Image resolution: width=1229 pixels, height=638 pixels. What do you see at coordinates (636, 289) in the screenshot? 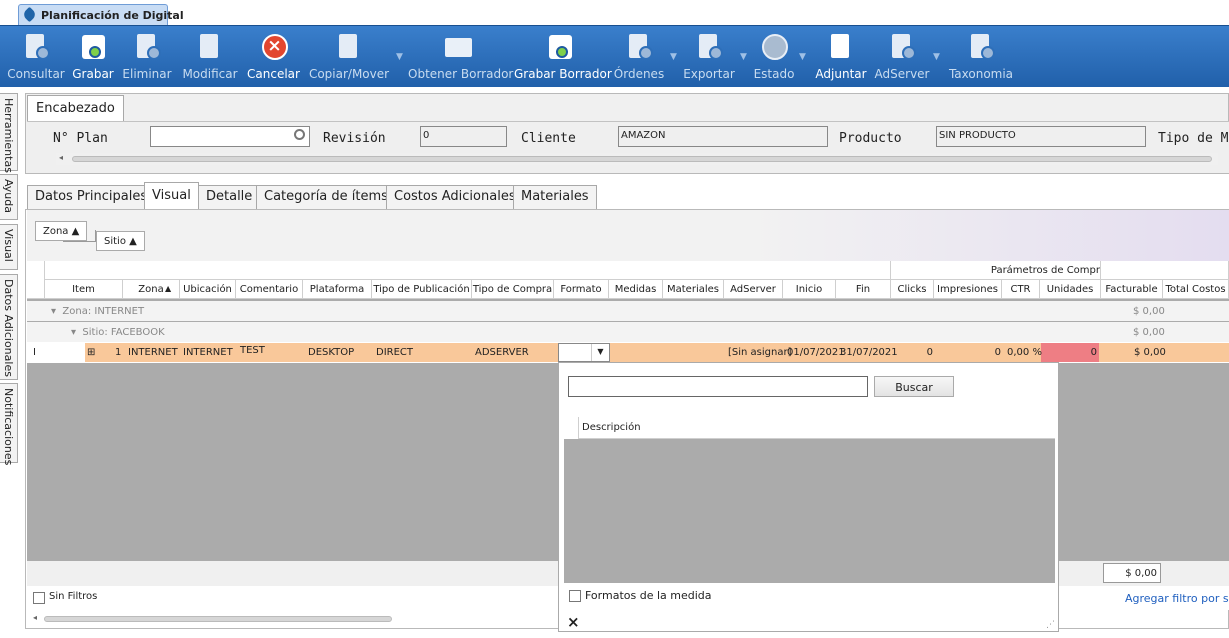
I see `column-header-medidas: Medidas` at bounding box center [636, 289].